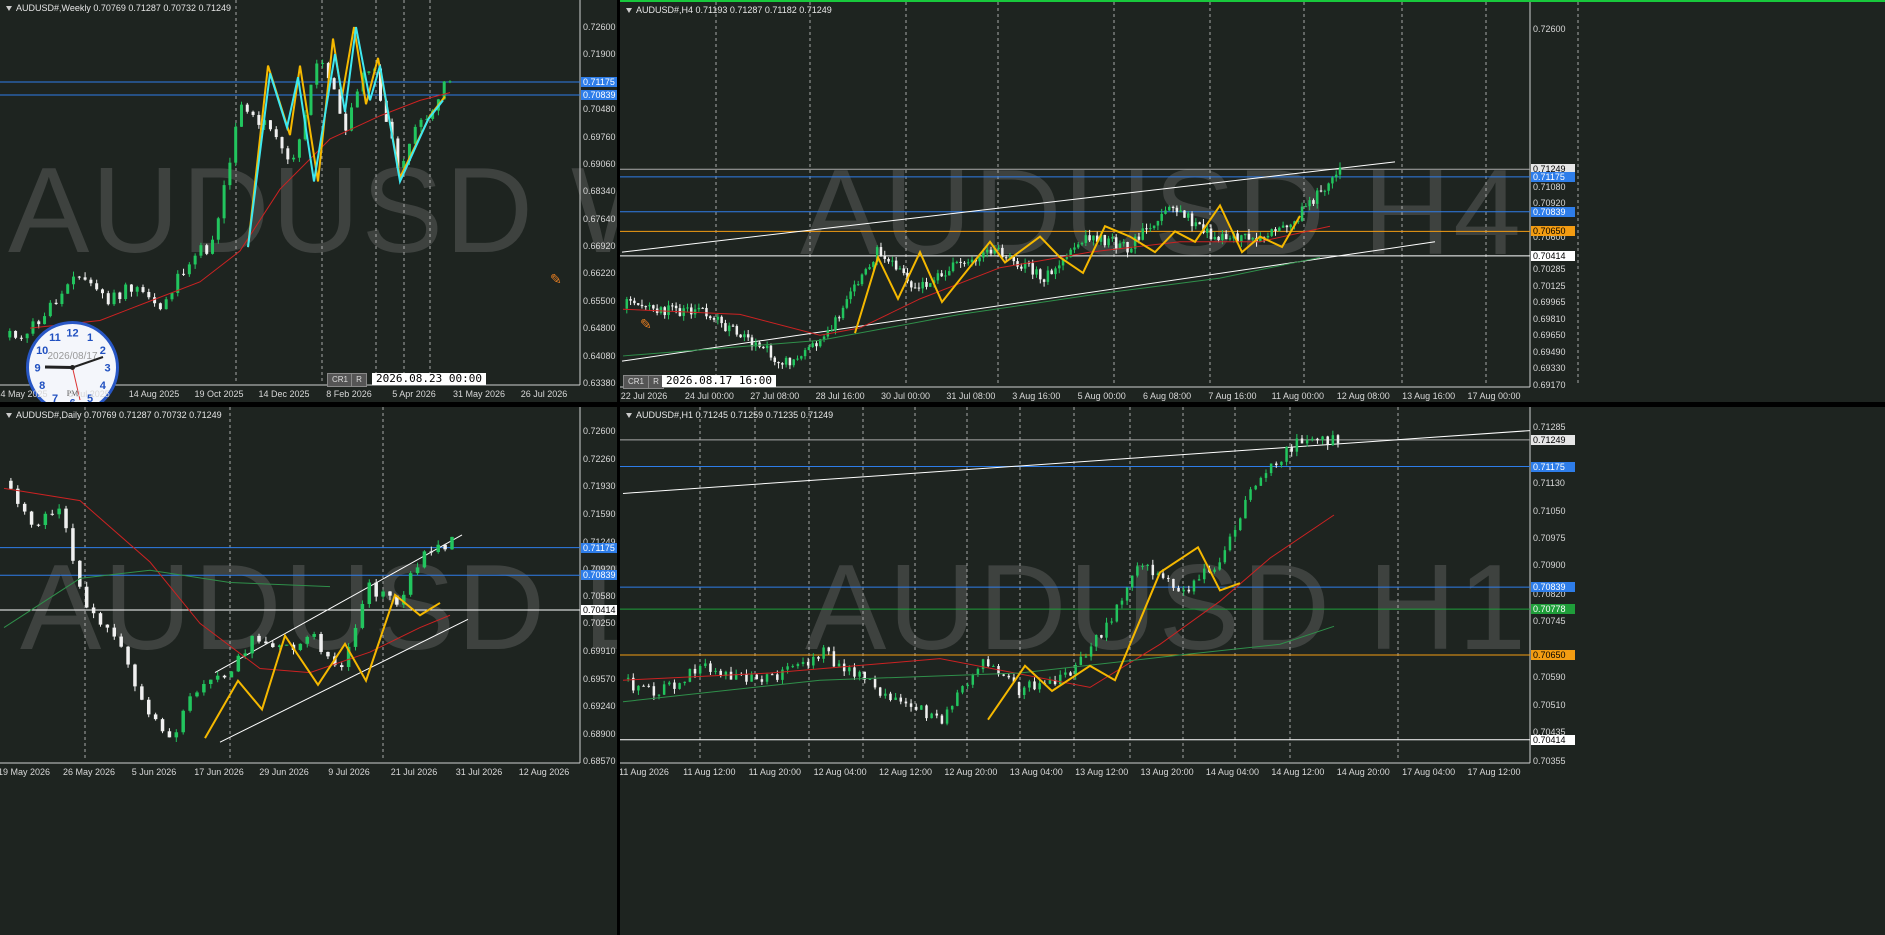 This screenshot has width=1885, height=935. Describe the element at coordinates (1549, 427) in the screenshot. I see `price-label: 0.71285` at that location.